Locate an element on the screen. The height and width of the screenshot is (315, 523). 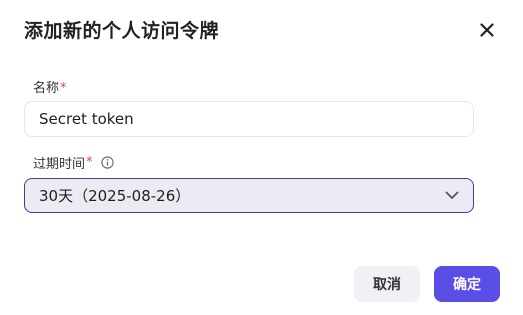
expiry-select: 30天（2025-08-26） is located at coordinates (249, 195).